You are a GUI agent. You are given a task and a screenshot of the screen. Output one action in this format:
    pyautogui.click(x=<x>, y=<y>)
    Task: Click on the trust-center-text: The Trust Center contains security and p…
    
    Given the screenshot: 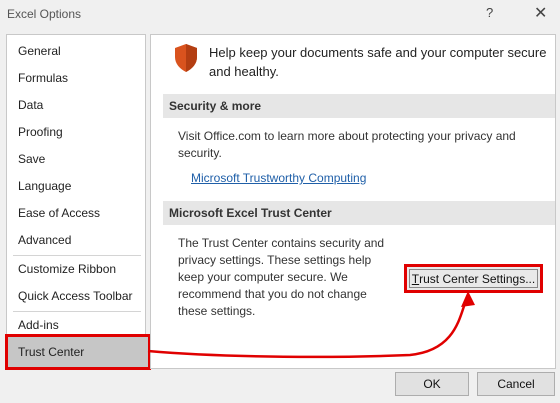 What is the action you would take?
    pyautogui.click(x=281, y=277)
    